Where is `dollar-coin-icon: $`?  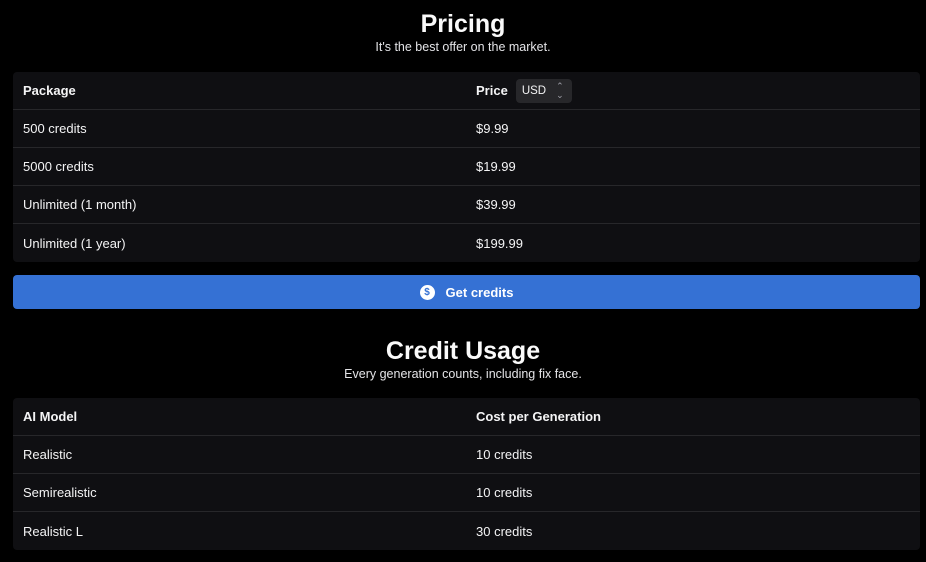
dollar-coin-icon: $ is located at coordinates (427, 292).